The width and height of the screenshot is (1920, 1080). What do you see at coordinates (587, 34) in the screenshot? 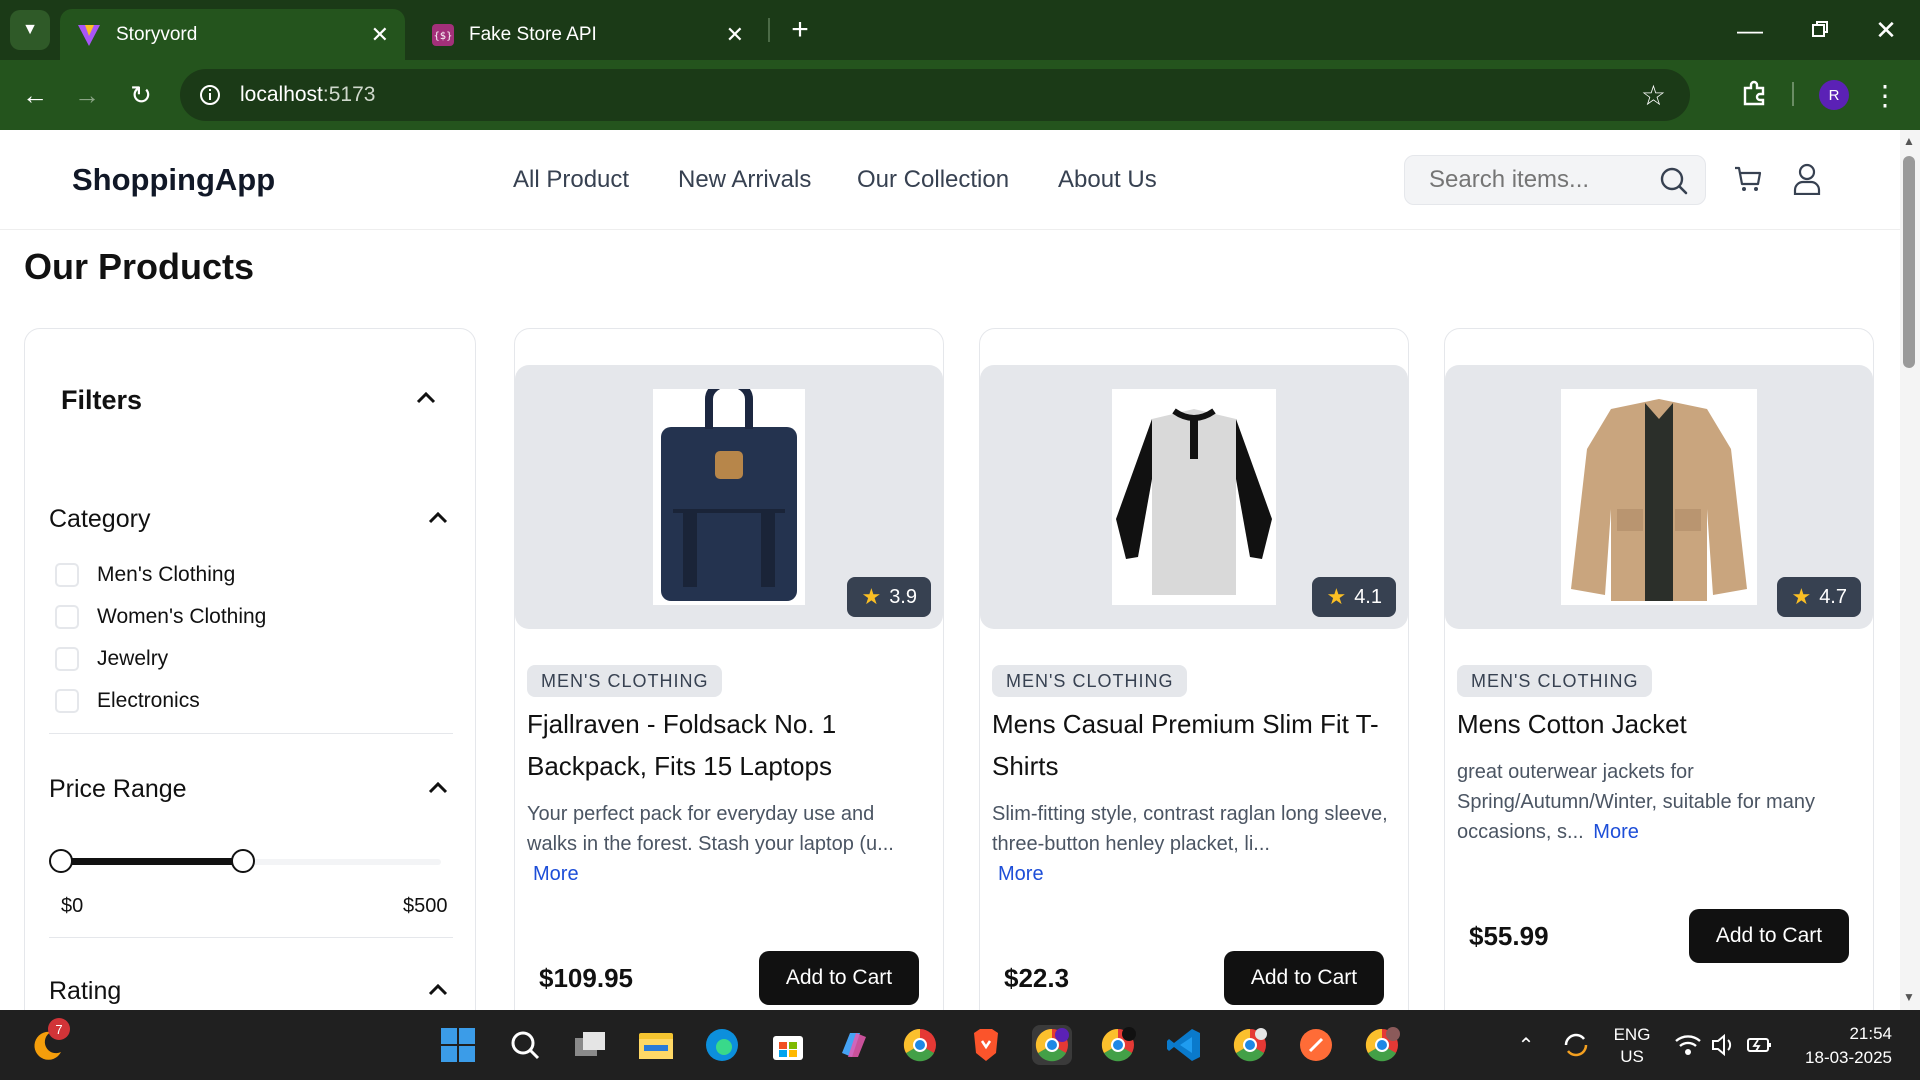
I see `tab-fake-store-api: {$} Fake Store API ✕` at bounding box center [587, 34].